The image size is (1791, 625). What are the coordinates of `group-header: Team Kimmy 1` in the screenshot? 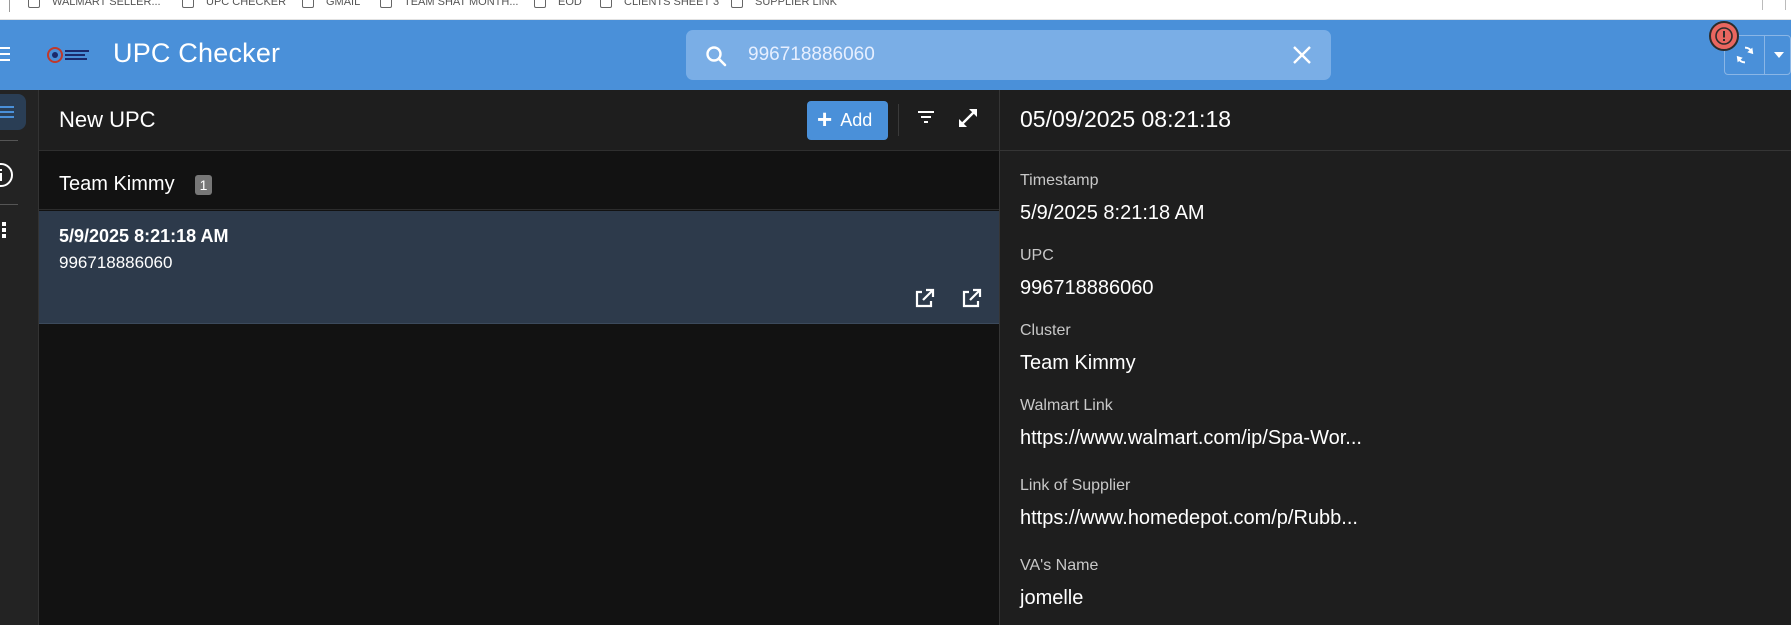 It's located at (519, 181).